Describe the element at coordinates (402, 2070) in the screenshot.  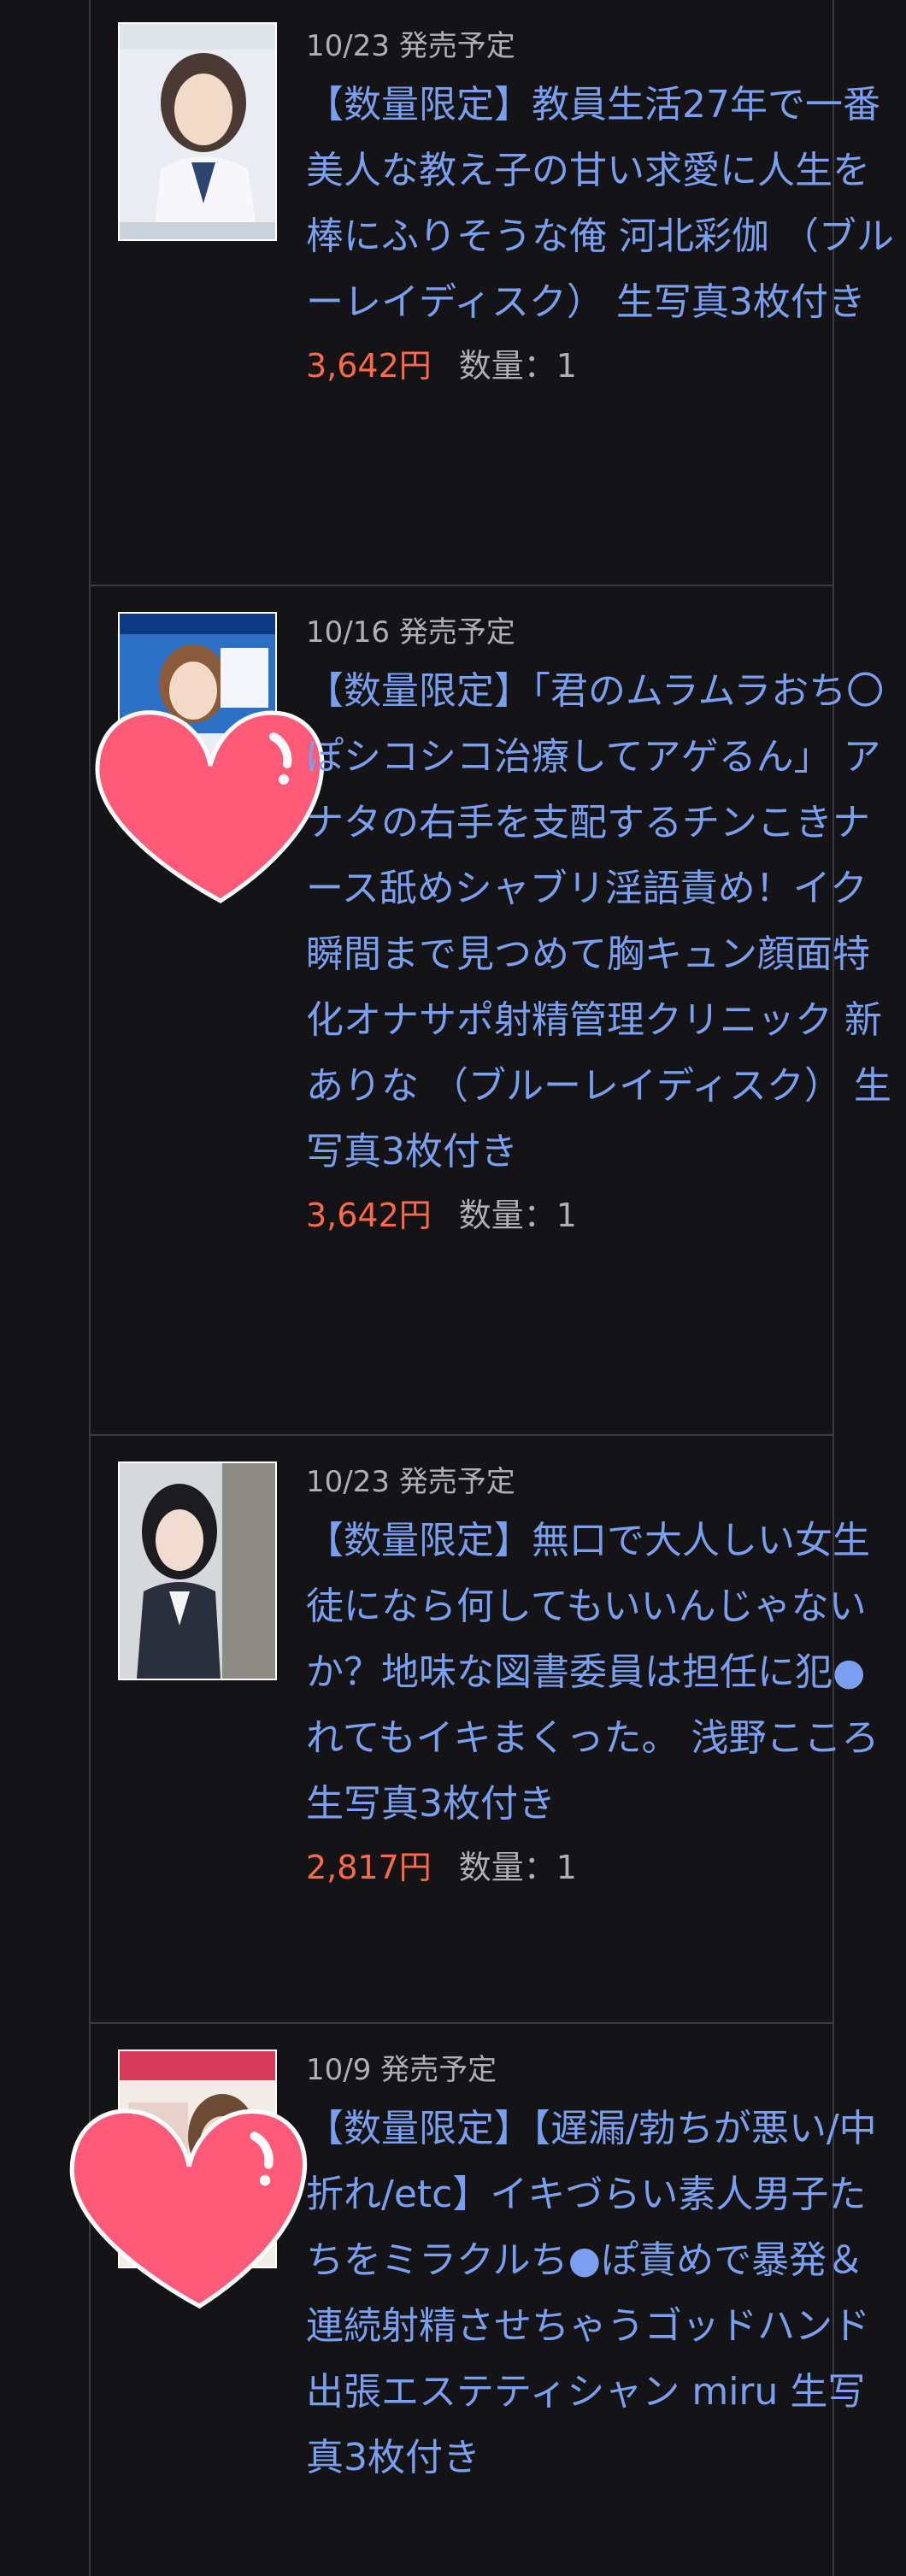
I see `release-date: 10/9 発売予定` at that location.